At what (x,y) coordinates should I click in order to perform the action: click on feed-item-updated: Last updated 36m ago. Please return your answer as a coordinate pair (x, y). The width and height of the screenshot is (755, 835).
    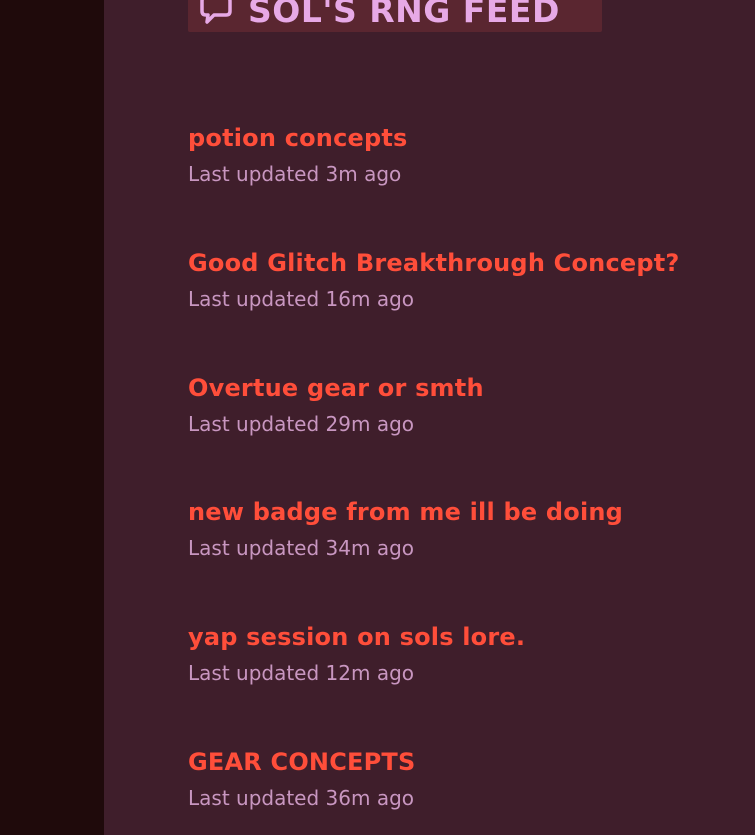
    Looking at the image, I should click on (301, 797).